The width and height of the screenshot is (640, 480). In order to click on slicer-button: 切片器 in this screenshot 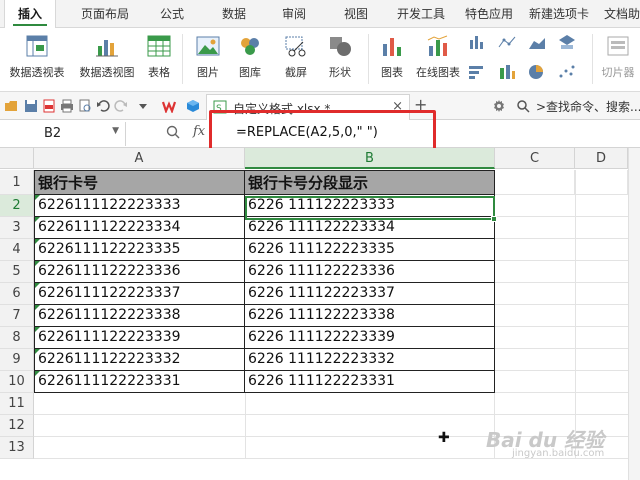, I will do `click(618, 60)`.